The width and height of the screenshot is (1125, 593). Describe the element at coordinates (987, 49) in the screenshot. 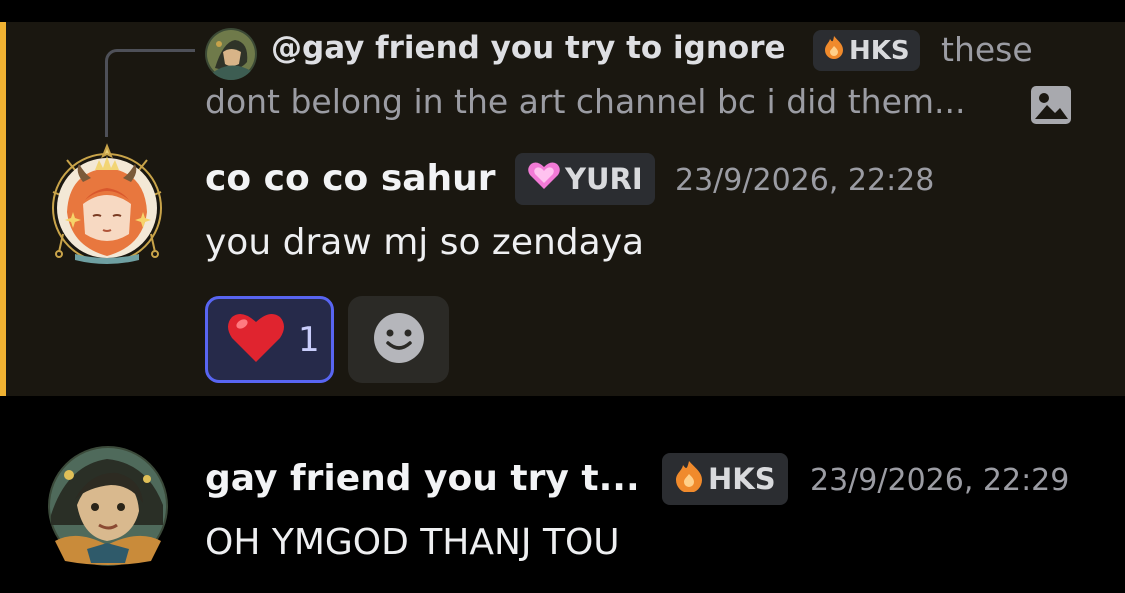

I see `reply-preview-text: these` at that location.